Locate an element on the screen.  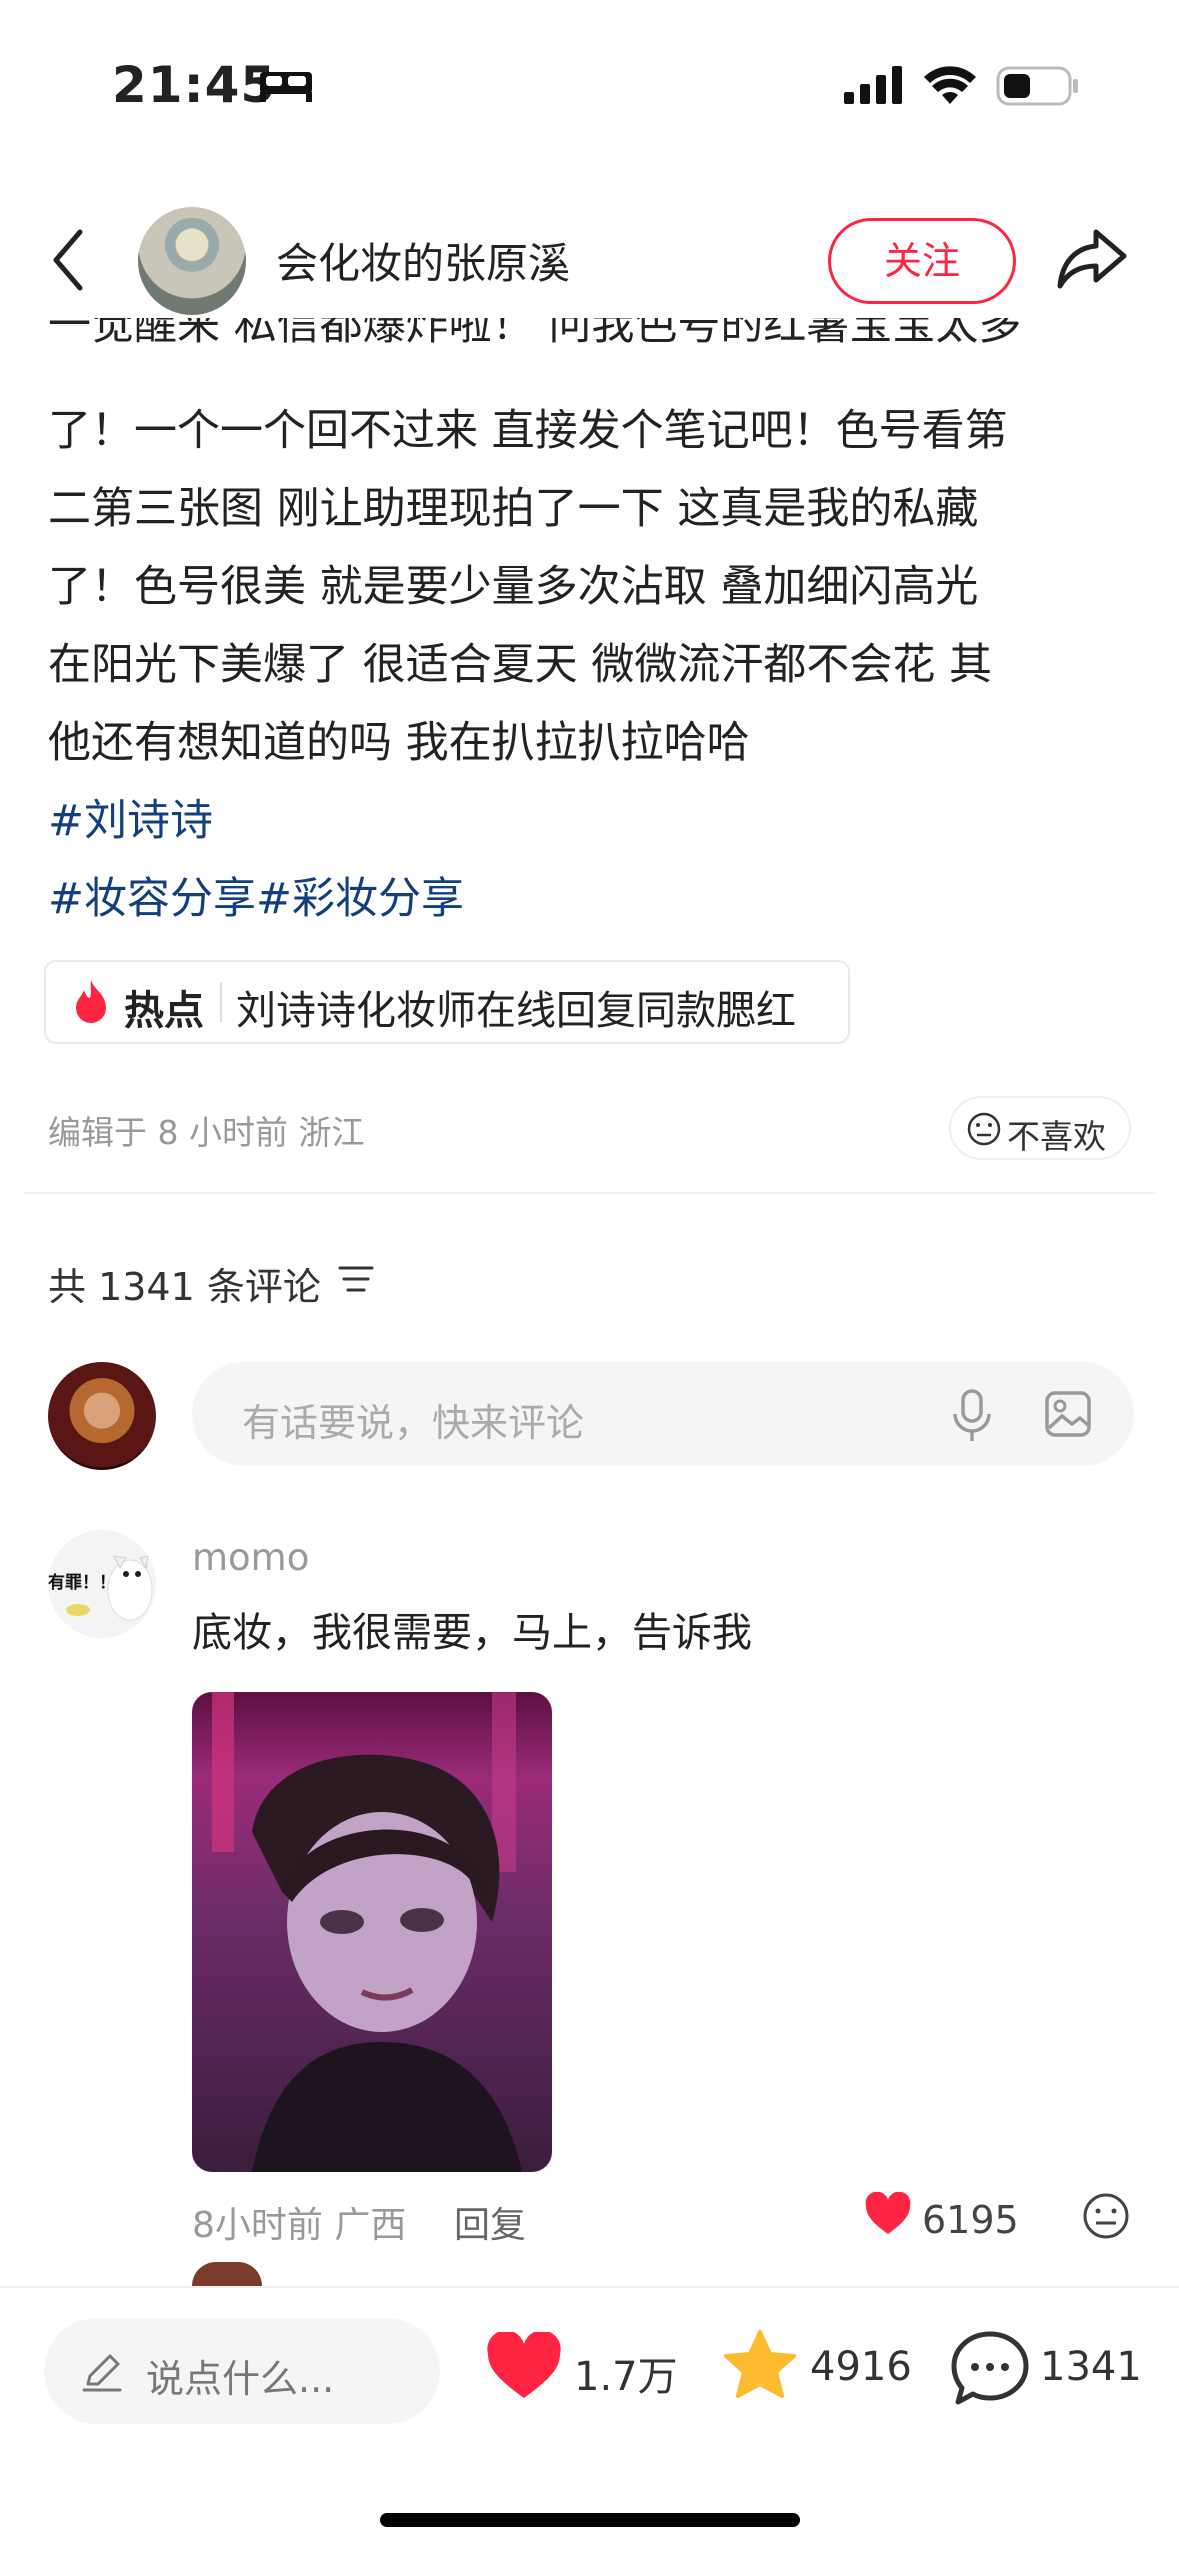
comment-like-count: 6195 is located at coordinates (970, 2220).